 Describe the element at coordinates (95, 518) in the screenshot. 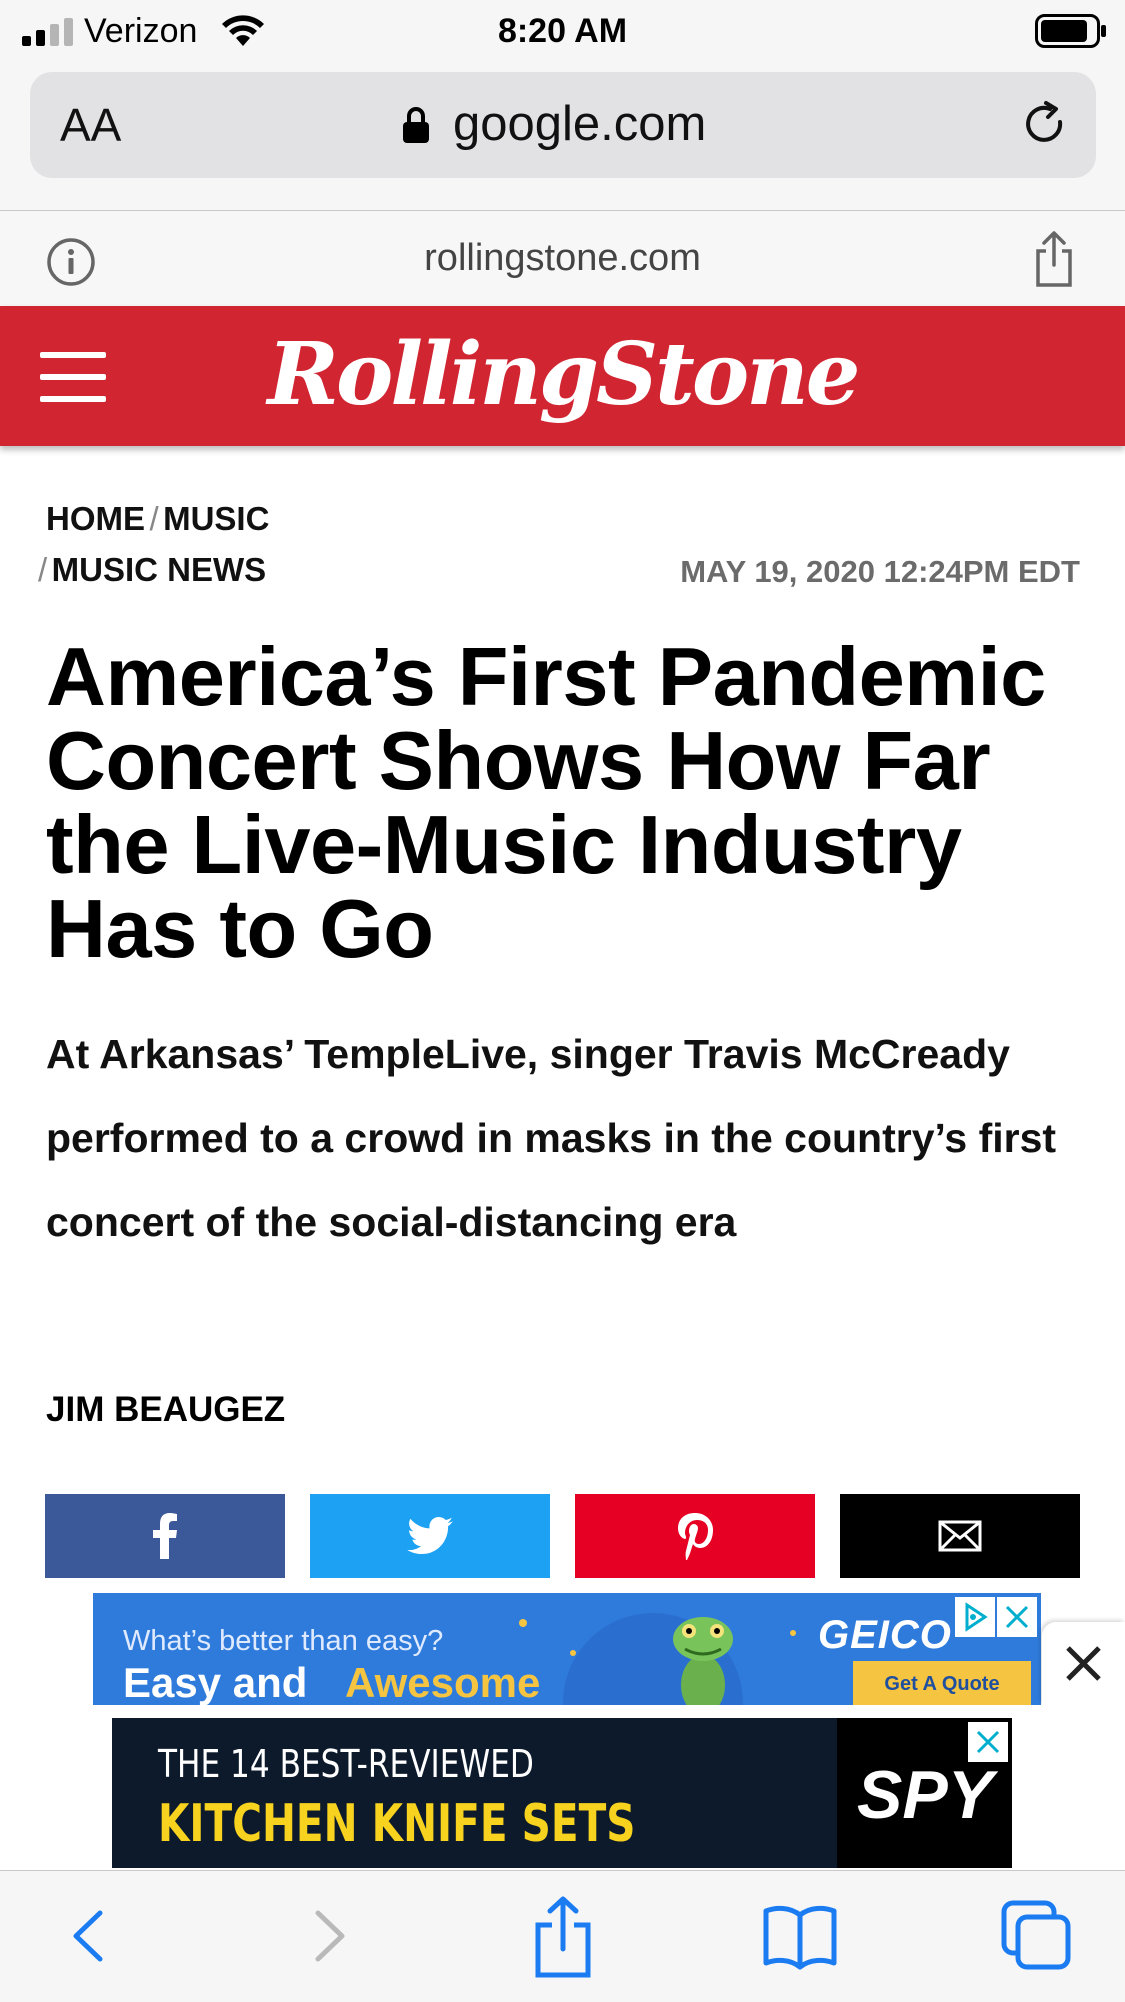

I see `breadcrumb-home: HOME` at that location.